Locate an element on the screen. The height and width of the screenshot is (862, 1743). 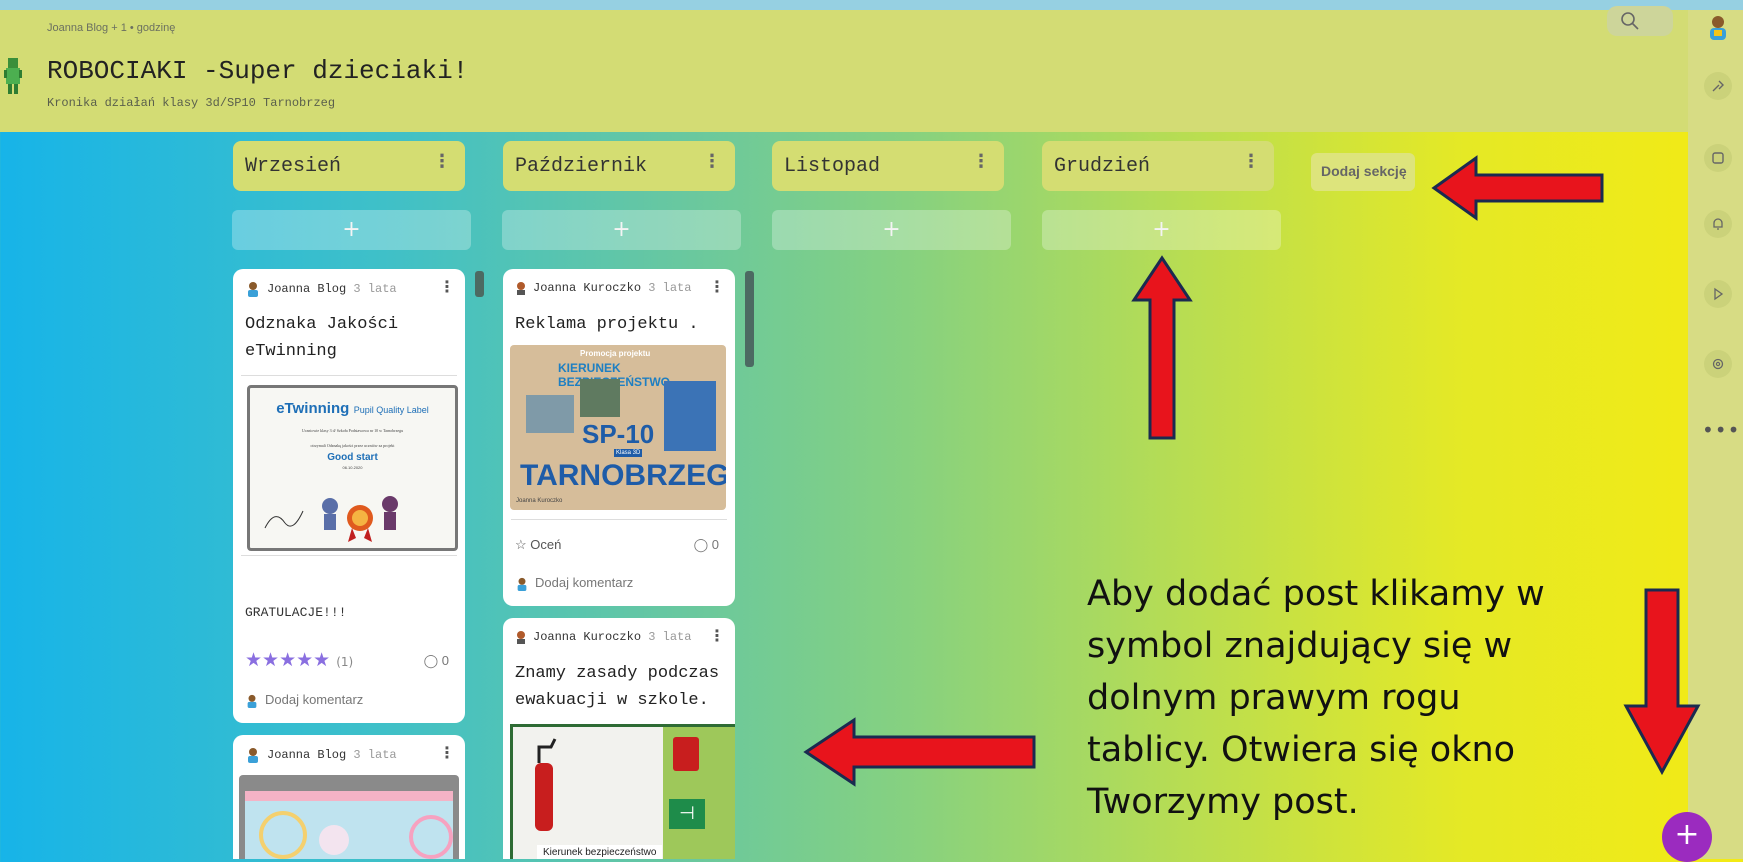
post-body: GRATULACJE!!! is located at coordinates (296, 612).